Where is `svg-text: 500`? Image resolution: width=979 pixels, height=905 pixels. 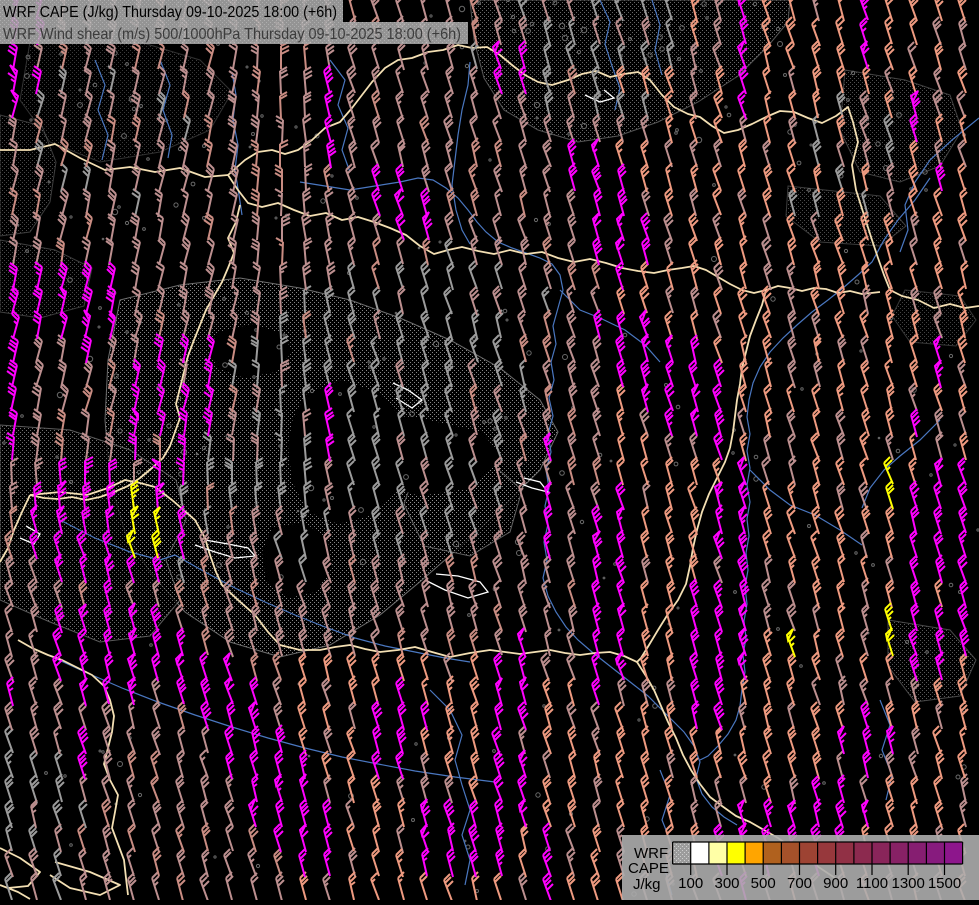
svg-text: 500 is located at coordinates (763, 883).